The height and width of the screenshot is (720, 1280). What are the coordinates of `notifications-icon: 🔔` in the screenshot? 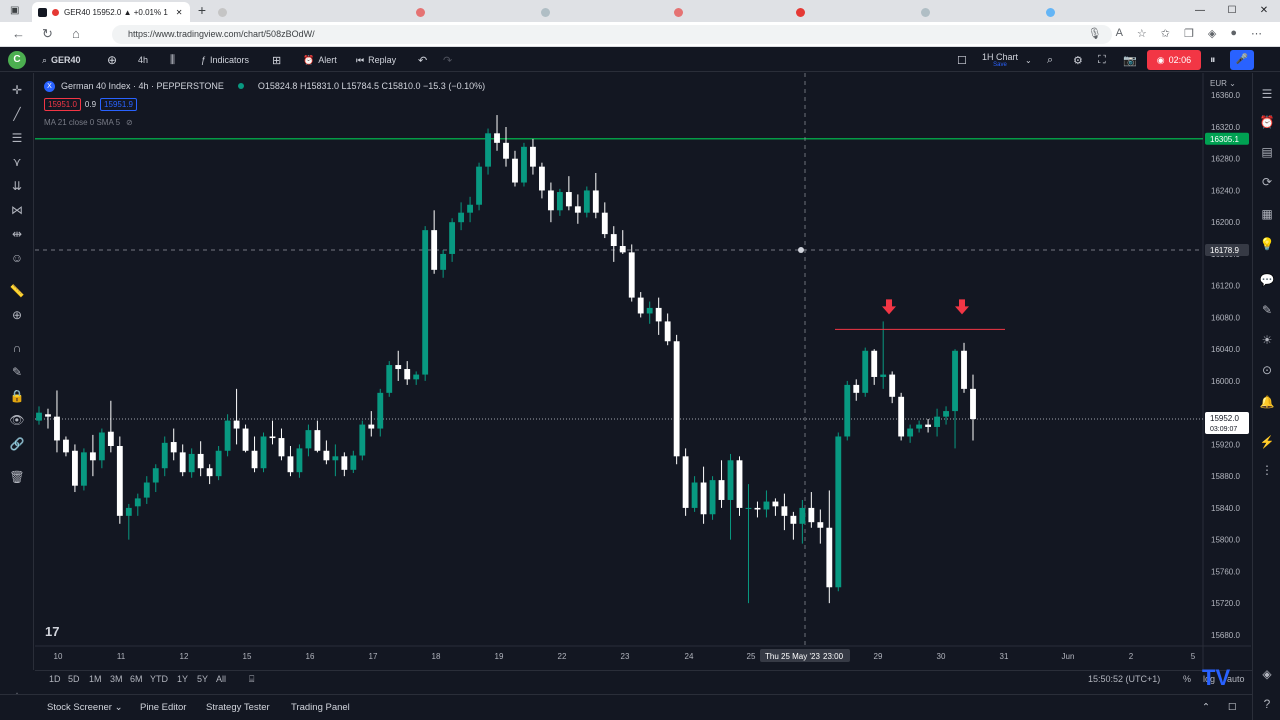 It's located at (1267, 402).